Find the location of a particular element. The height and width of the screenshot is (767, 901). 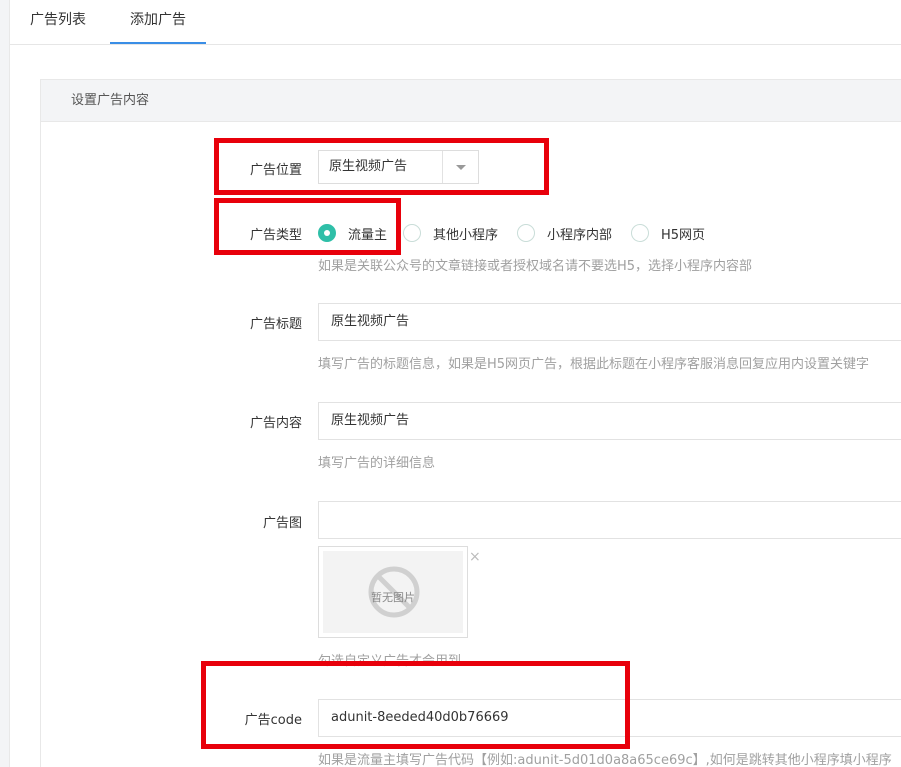

radio-label: 其他小程序 is located at coordinates (466, 235).